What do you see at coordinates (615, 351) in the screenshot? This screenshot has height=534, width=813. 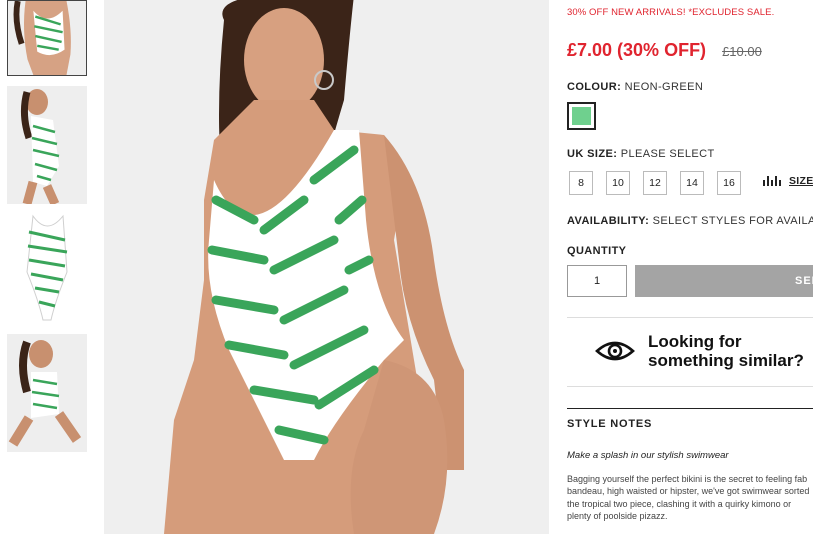 I see `eye-icon` at bounding box center [615, 351].